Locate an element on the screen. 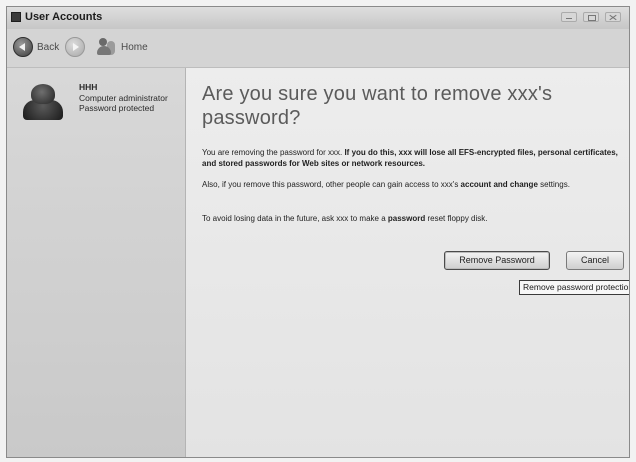 The width and height of the screenshot is (636, 462). remove-password-tooltip: Remove password protection is located at coordinates (574, 287).